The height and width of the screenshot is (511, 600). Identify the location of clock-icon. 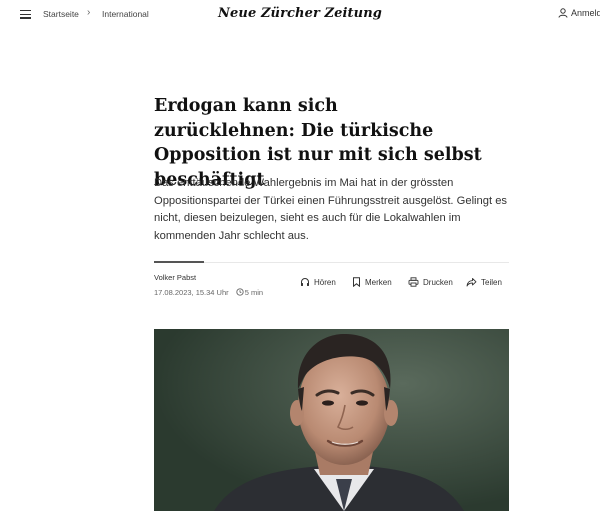
(240, 292).